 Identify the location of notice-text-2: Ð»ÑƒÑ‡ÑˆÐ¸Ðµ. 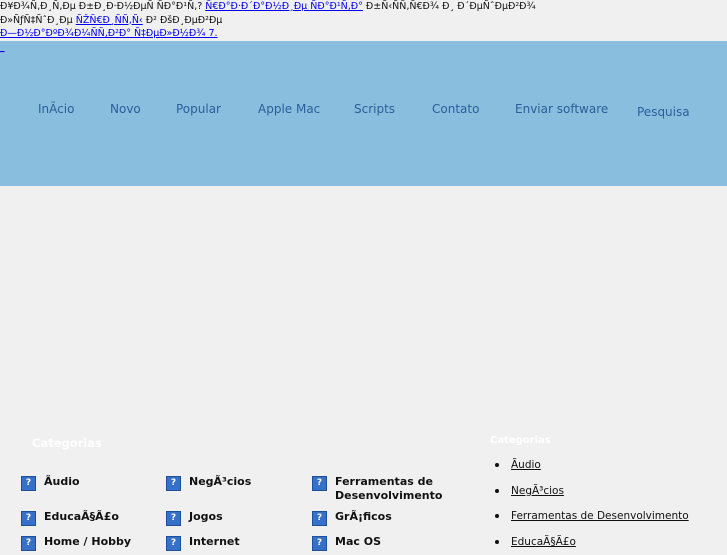
(38, 20).